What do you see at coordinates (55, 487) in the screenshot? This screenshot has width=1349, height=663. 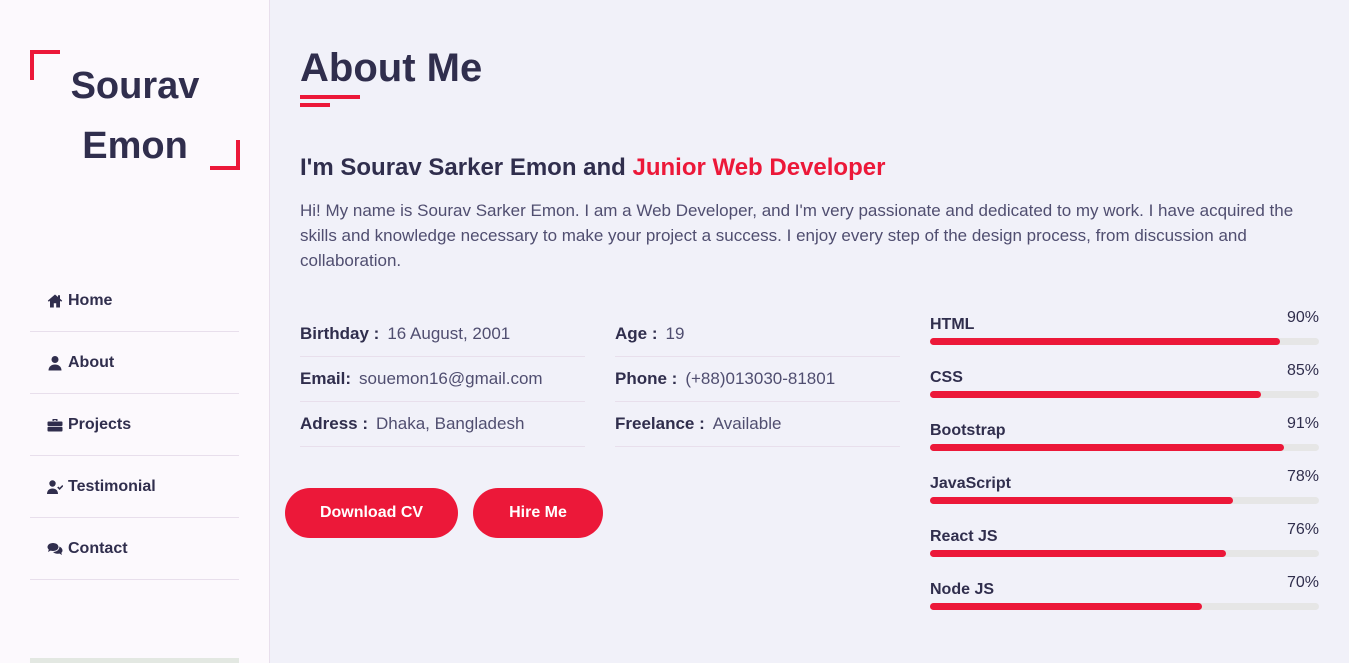 I see `user-check-icon` at bounding box center [55, 487].